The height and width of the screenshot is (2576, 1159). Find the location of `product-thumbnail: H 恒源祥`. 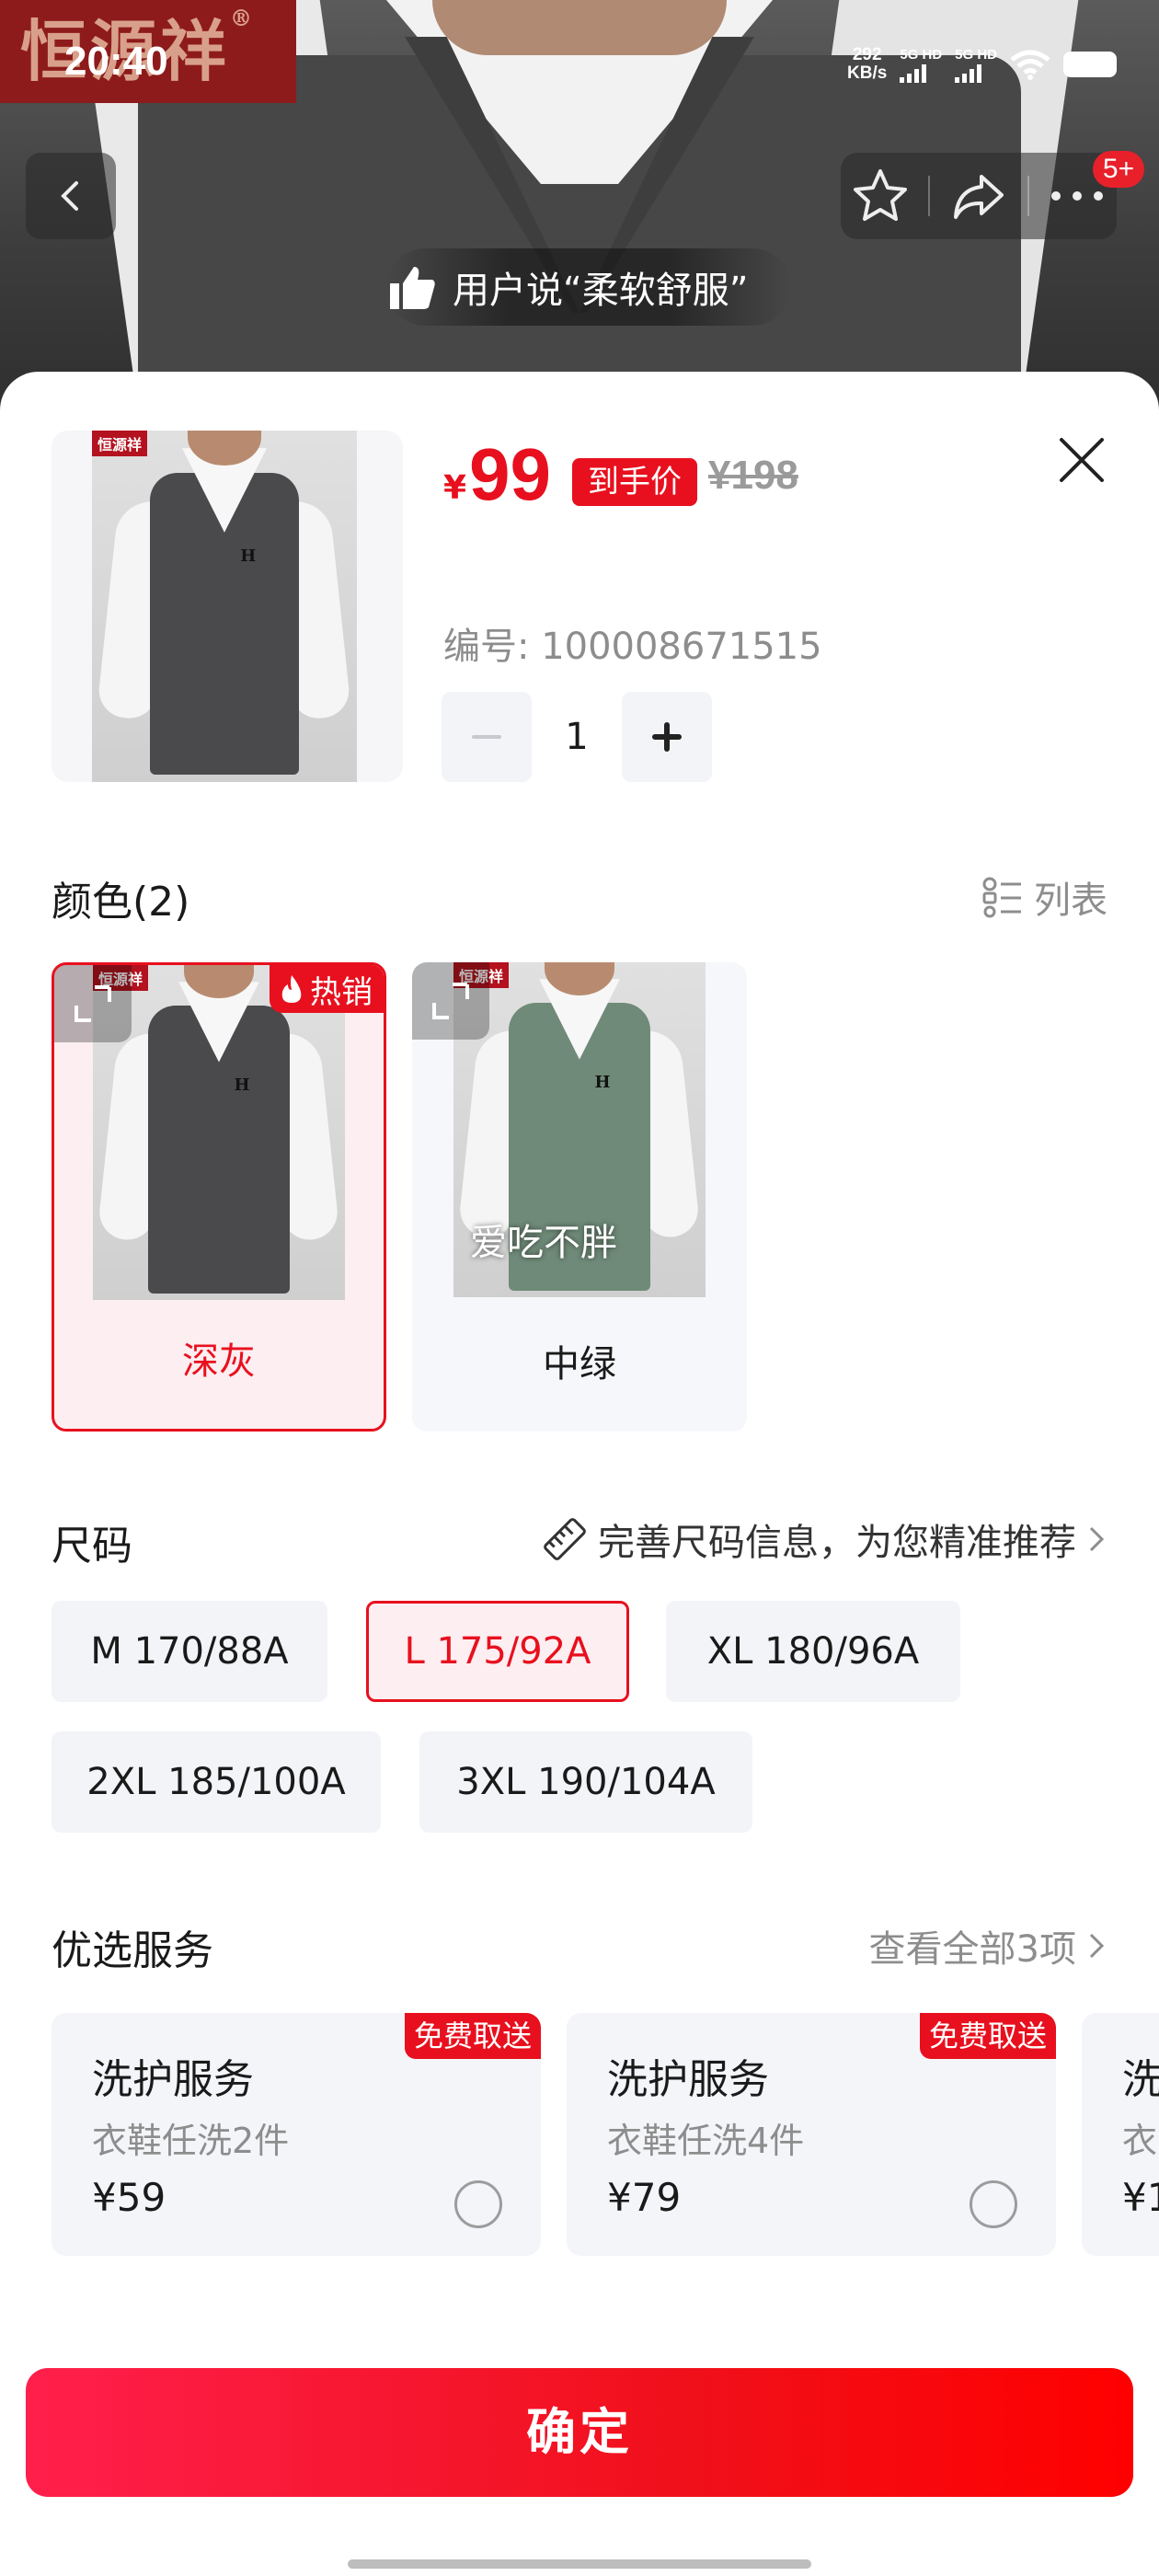

product-thumbnail: H 恒源祥 is located at coordinates (227, 606).